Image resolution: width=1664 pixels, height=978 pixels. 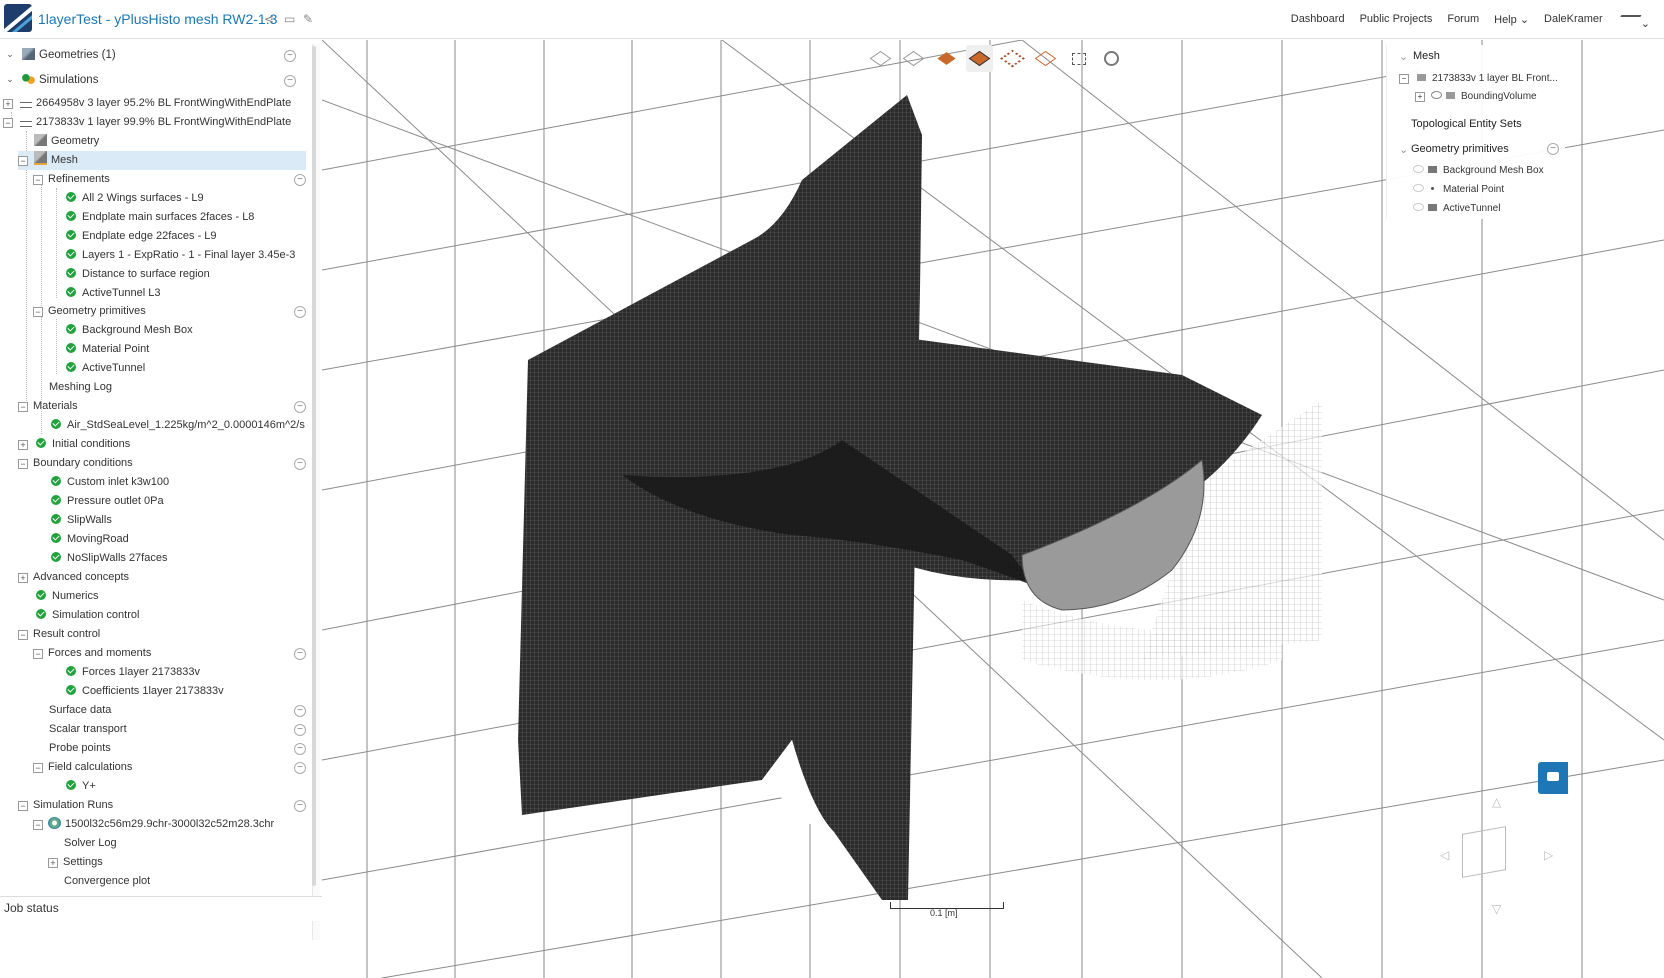 I want to click on tree-materials: − Materials −, so click(x=162, y=406).